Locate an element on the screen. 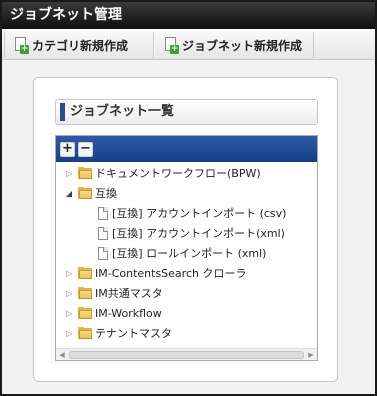 The height and width of the screenshot is (396, 377). tree-node-tenant-master: ▷ テナントマスタ is located at coordinates (118, 333).